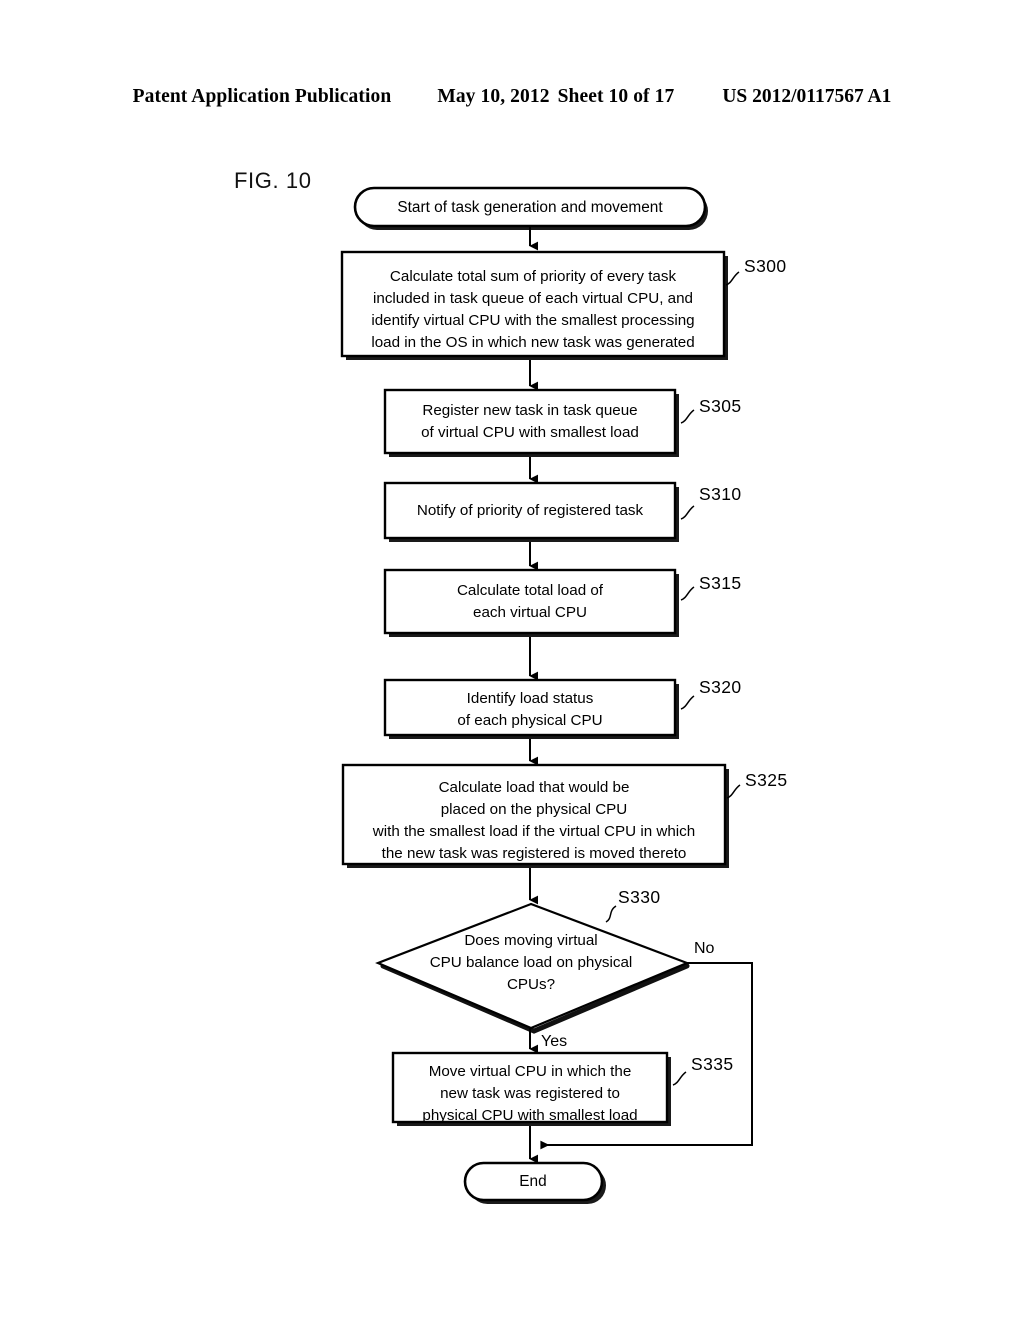 The image size is (1024, 1320). What do you see at coordinates (531, 602) in the screenshot?
I see `process-box-s315: Calculate total load of each virtual CPU` at bounding box center [531, 602].